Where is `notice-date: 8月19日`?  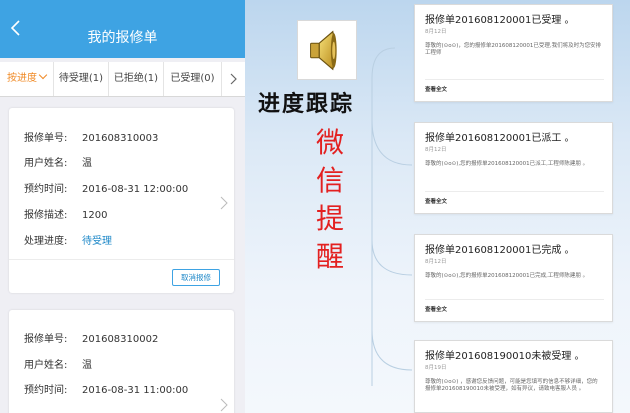
notice-date: 8月19日 is located at coordinates (436, 368).